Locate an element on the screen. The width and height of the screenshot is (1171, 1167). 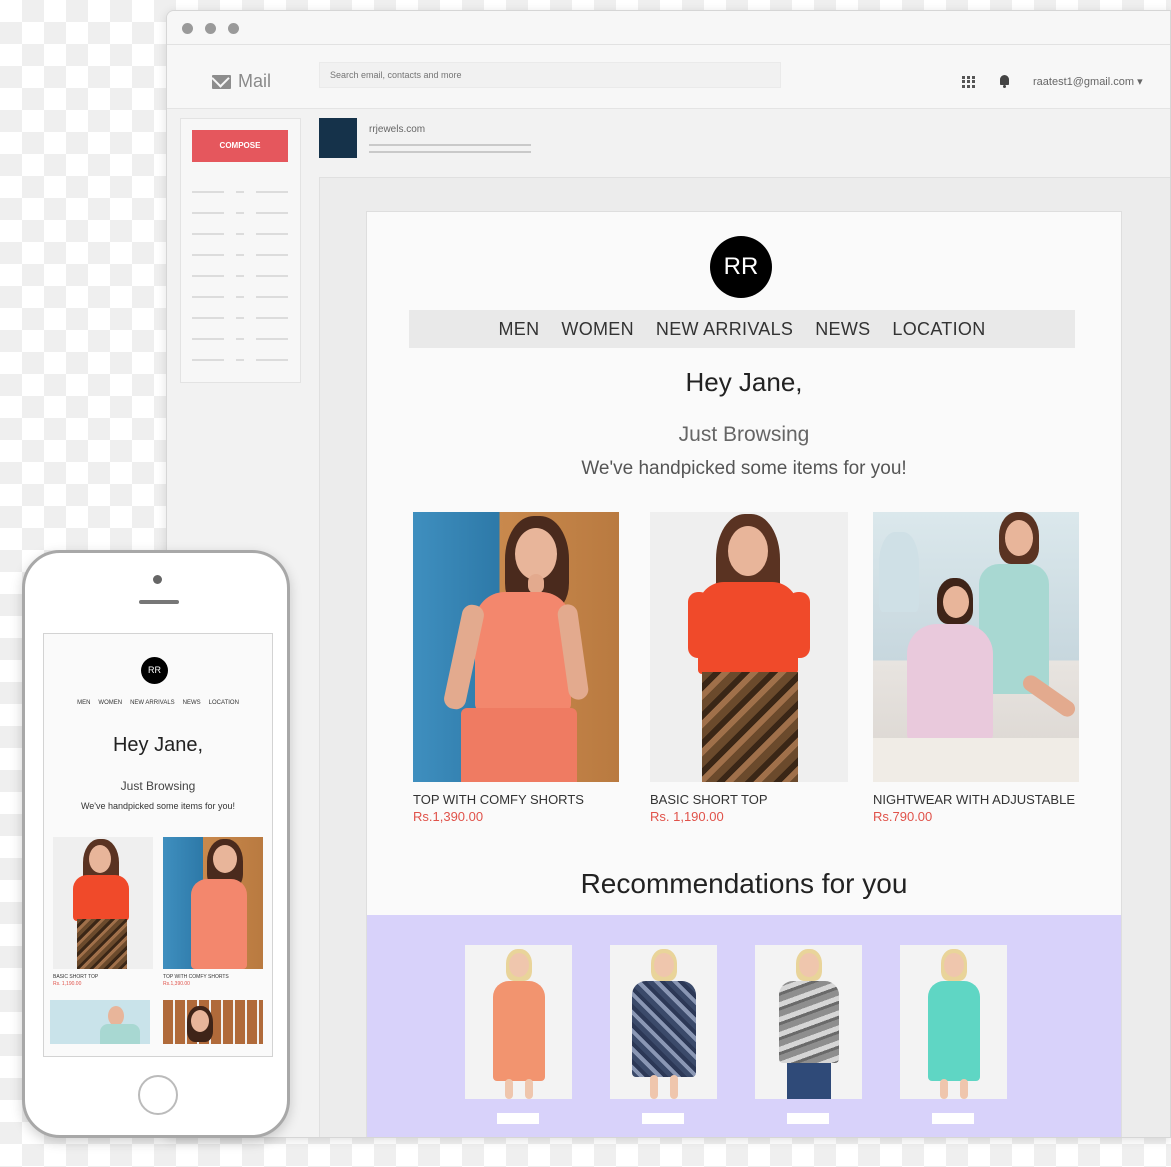
bell-icon is located at coordinates (1004, 81).